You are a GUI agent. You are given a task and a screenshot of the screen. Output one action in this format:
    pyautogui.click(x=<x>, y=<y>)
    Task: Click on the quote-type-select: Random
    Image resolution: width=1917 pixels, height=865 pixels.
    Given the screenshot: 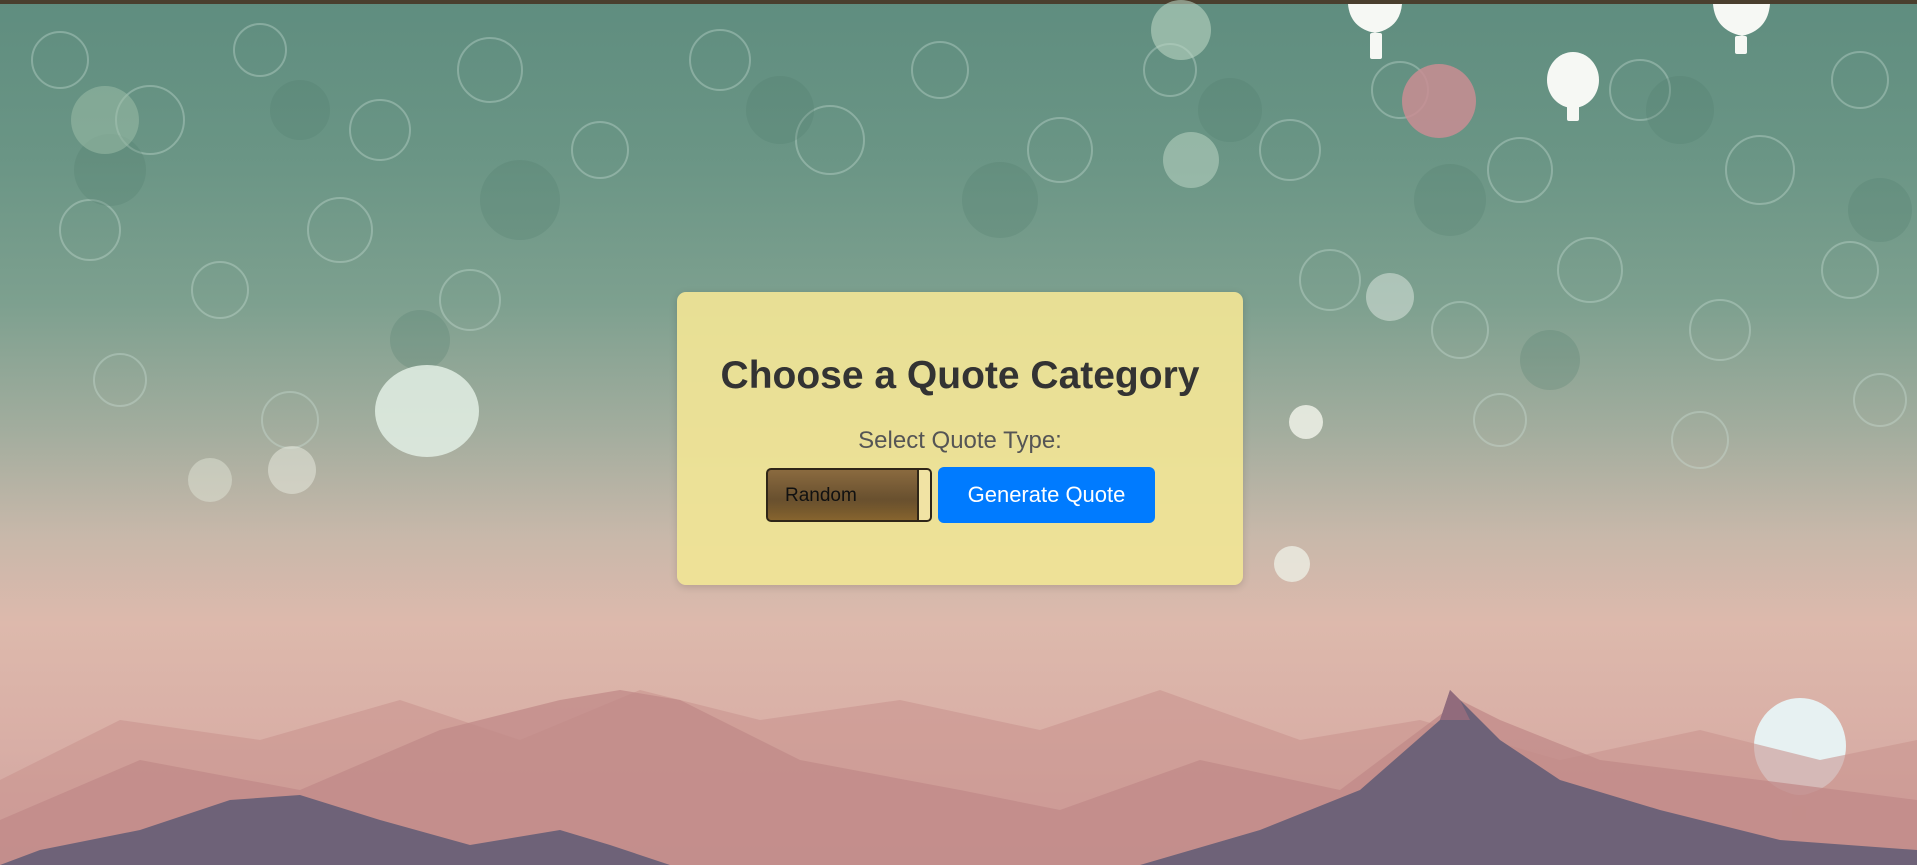 What is the action you would take?
    pyautogui.click(x=849, y=495)
    